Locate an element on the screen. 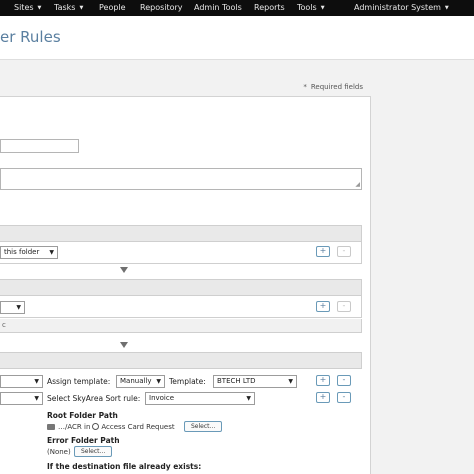 This screenshot has width=474, height=474. action-select: ▼ is located at coordinates (21, 381).